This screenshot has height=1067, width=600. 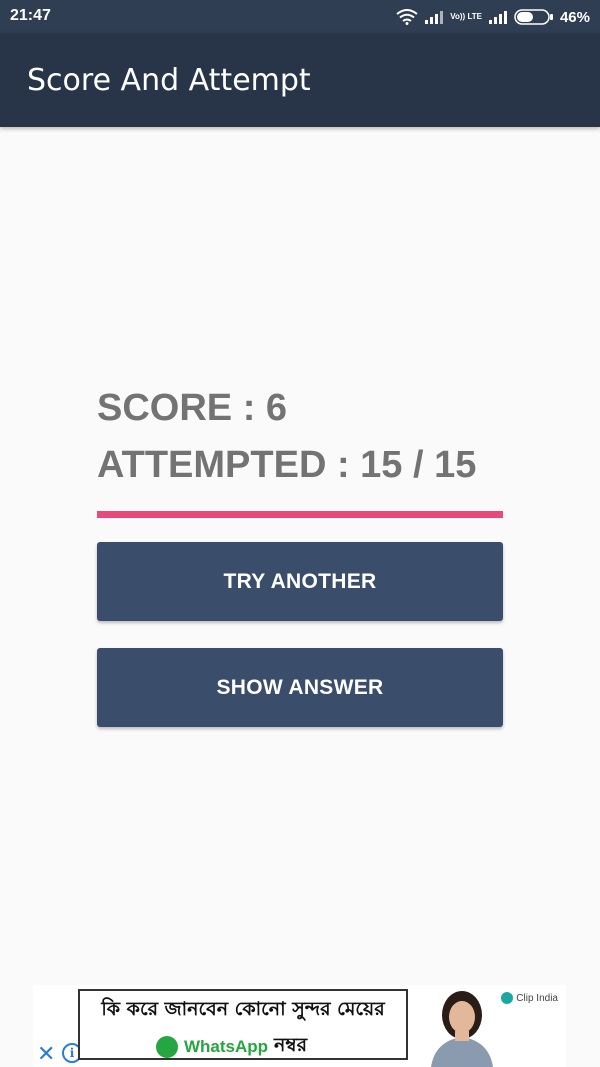 I want to click on battery-percent: 46%, so click(x=574, y=17).